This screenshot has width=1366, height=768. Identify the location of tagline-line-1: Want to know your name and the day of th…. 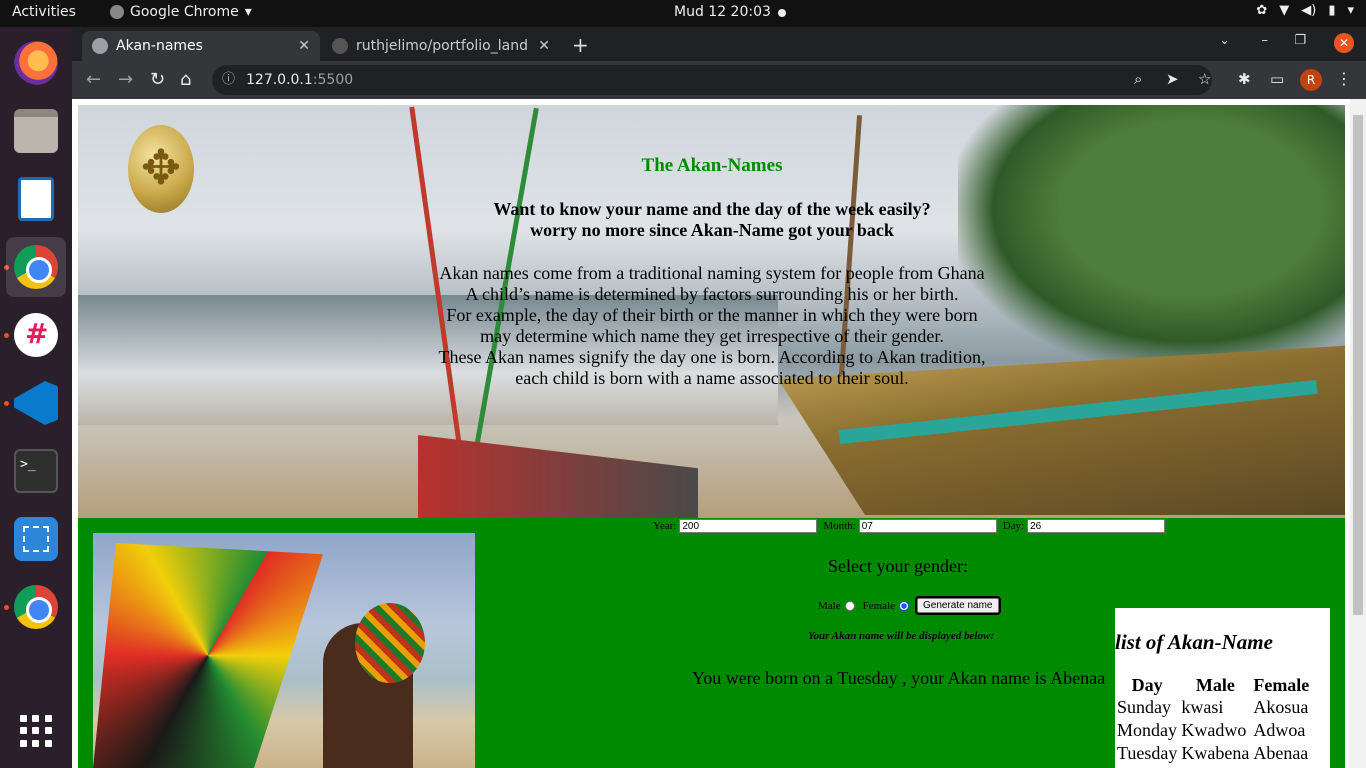
(712, 209).